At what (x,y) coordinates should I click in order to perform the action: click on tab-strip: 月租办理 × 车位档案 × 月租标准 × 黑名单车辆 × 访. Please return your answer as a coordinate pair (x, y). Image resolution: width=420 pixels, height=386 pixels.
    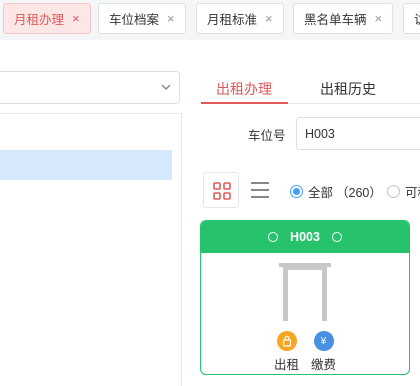
    Looking at the image, I should click on (210, 20).